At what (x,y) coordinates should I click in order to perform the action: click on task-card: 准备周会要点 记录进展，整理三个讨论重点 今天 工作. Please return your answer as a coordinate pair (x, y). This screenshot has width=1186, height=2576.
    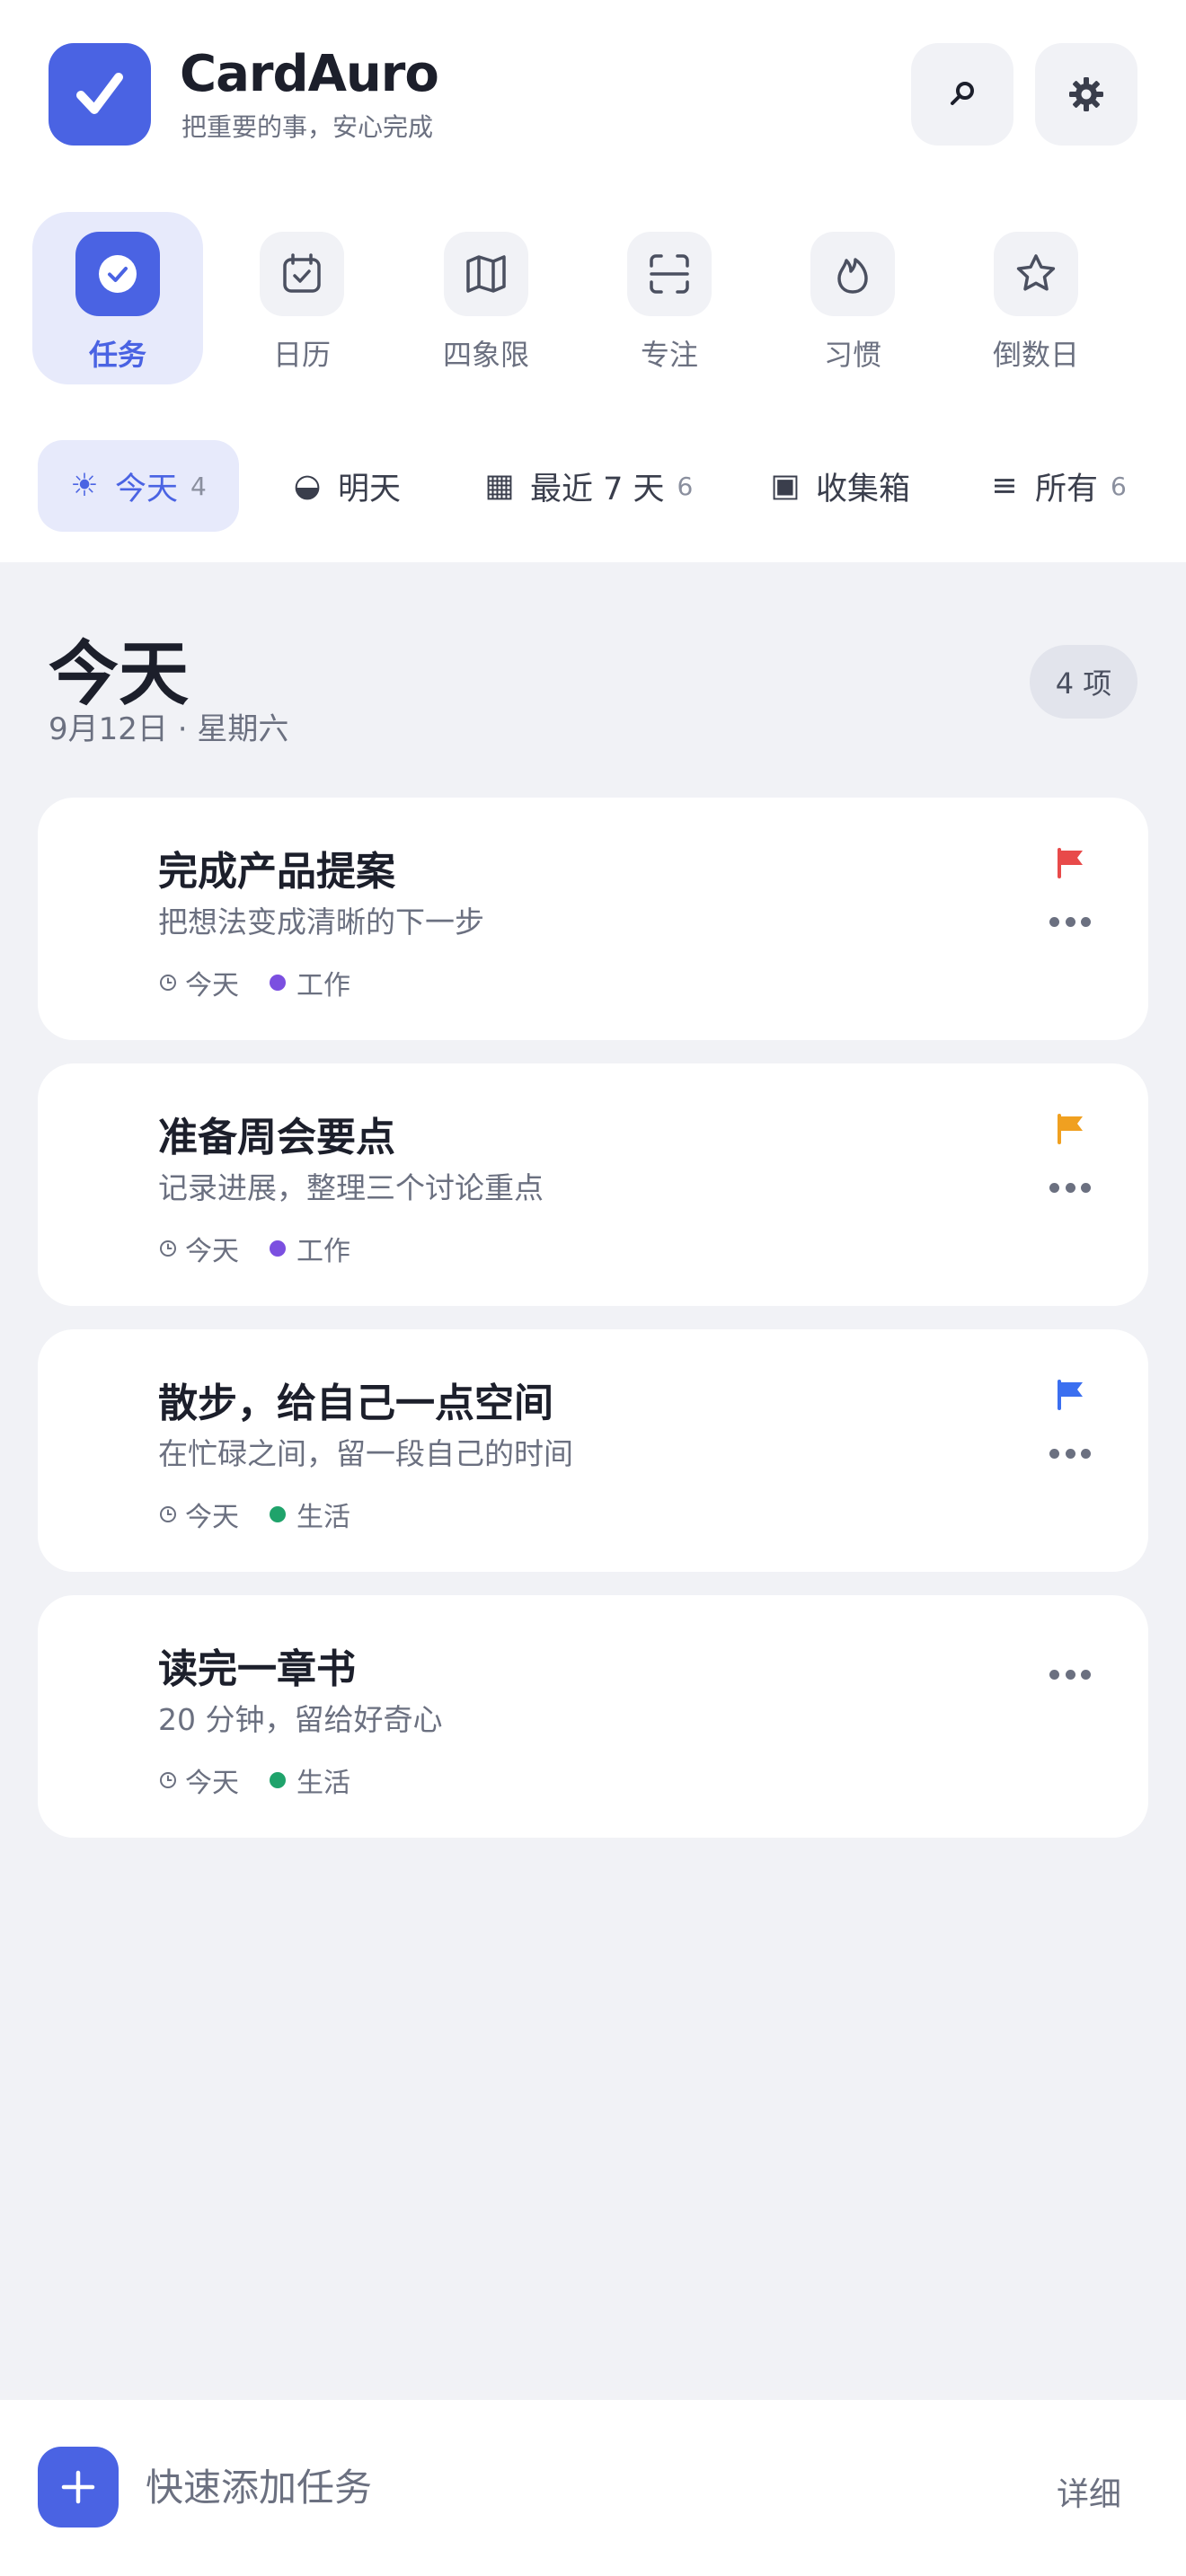
    Looking at the image, I should click on (593, 1184).